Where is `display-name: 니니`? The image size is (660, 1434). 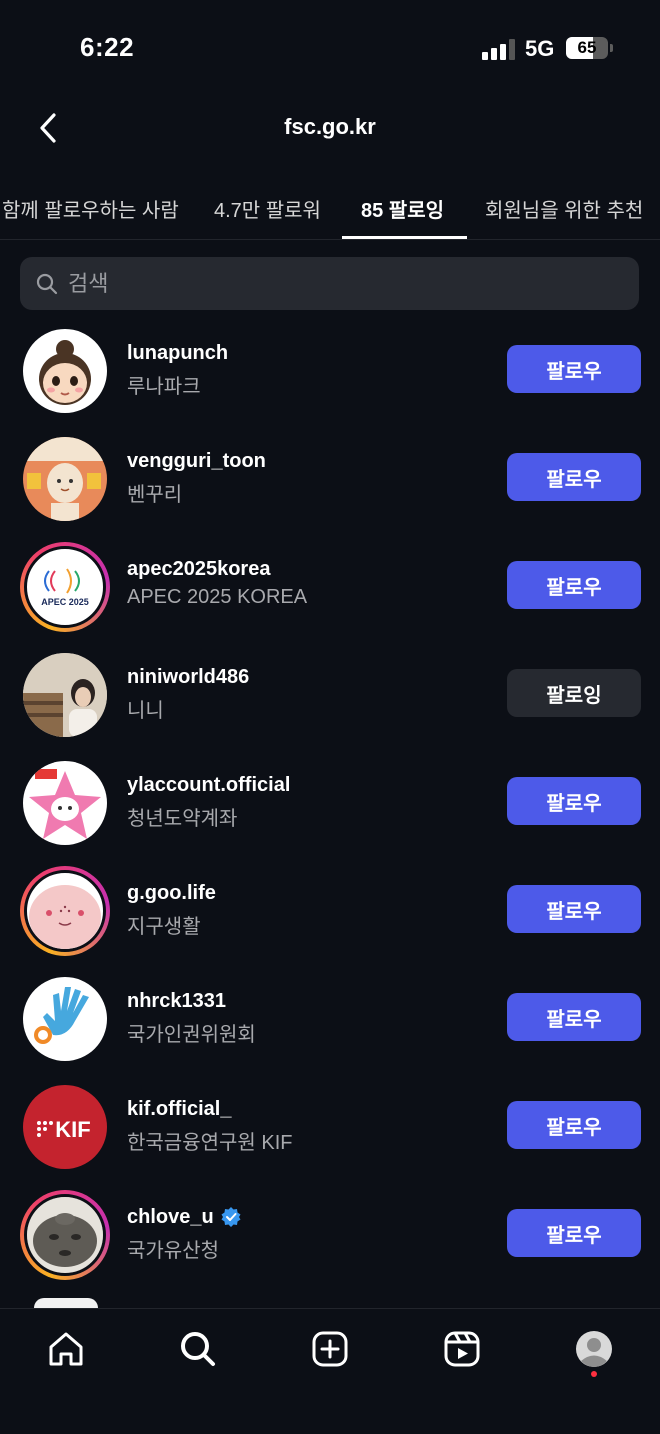 display-name: 니니 is located at coordinates (145, 711).